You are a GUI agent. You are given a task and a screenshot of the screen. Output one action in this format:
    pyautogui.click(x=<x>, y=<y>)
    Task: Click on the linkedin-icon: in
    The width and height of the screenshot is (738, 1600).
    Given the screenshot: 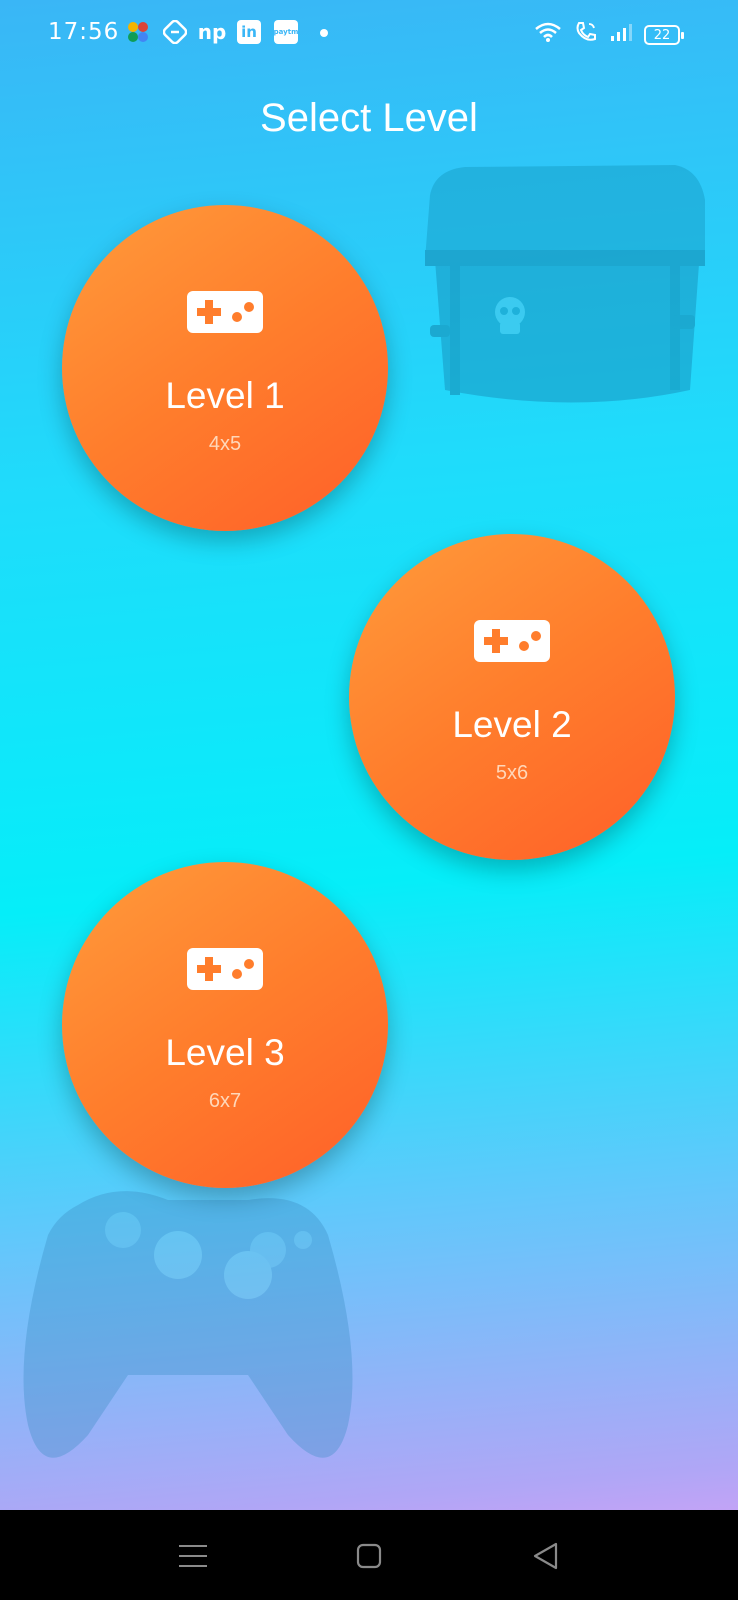 What is the action you would take?
    pyautogui.click(x=249, y=32)
    